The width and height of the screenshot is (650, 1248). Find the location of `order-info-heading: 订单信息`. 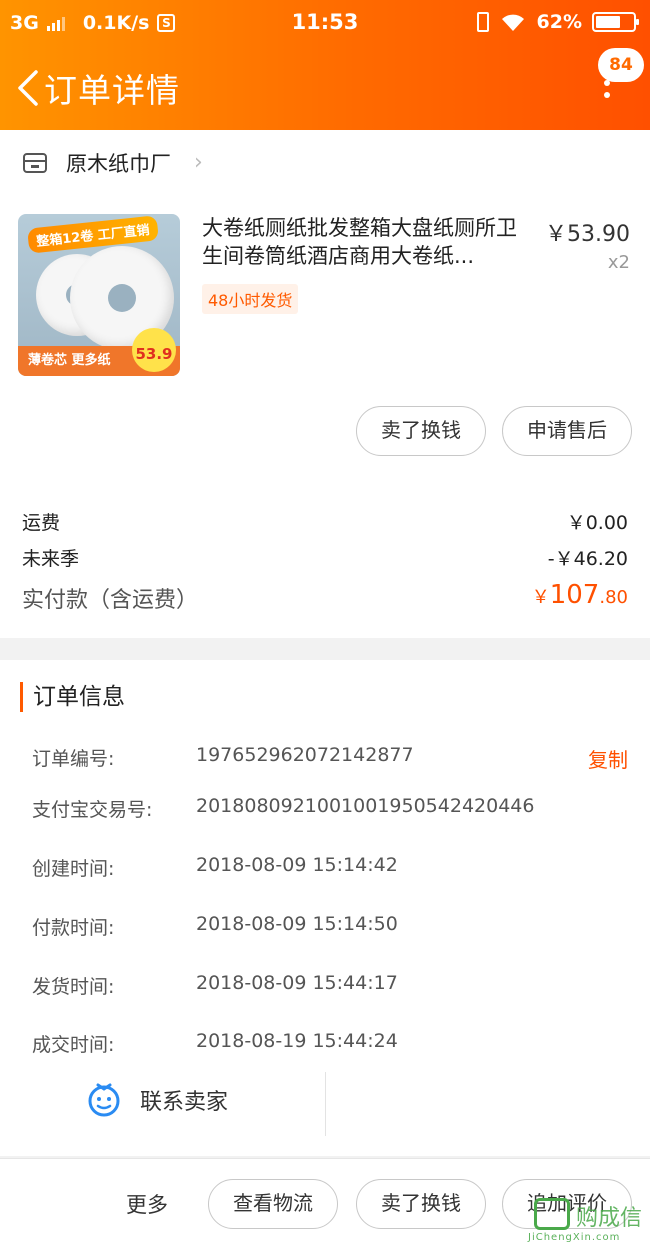

order-info-heading: 订单信息 is located at coordinates (72, 697).